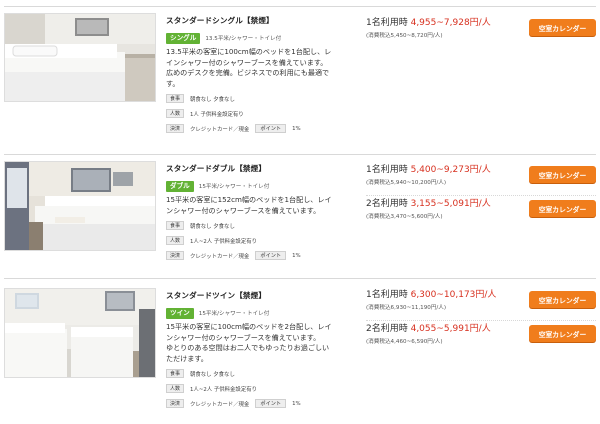 This screenshot has width=600, height=424. I want to click on room-type-badge: ツイン, so click(180, 313).